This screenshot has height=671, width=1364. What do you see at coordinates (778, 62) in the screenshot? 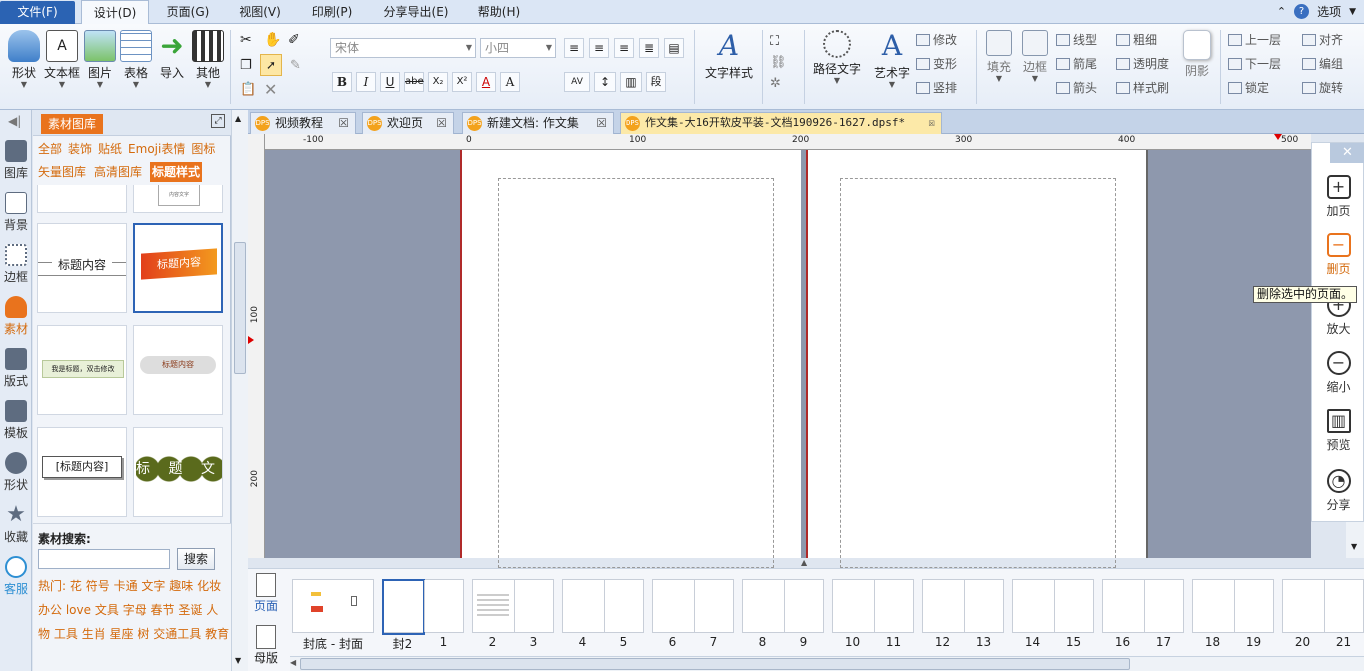
I see `link-icon: ⛓` at bounding box center [778, 62].